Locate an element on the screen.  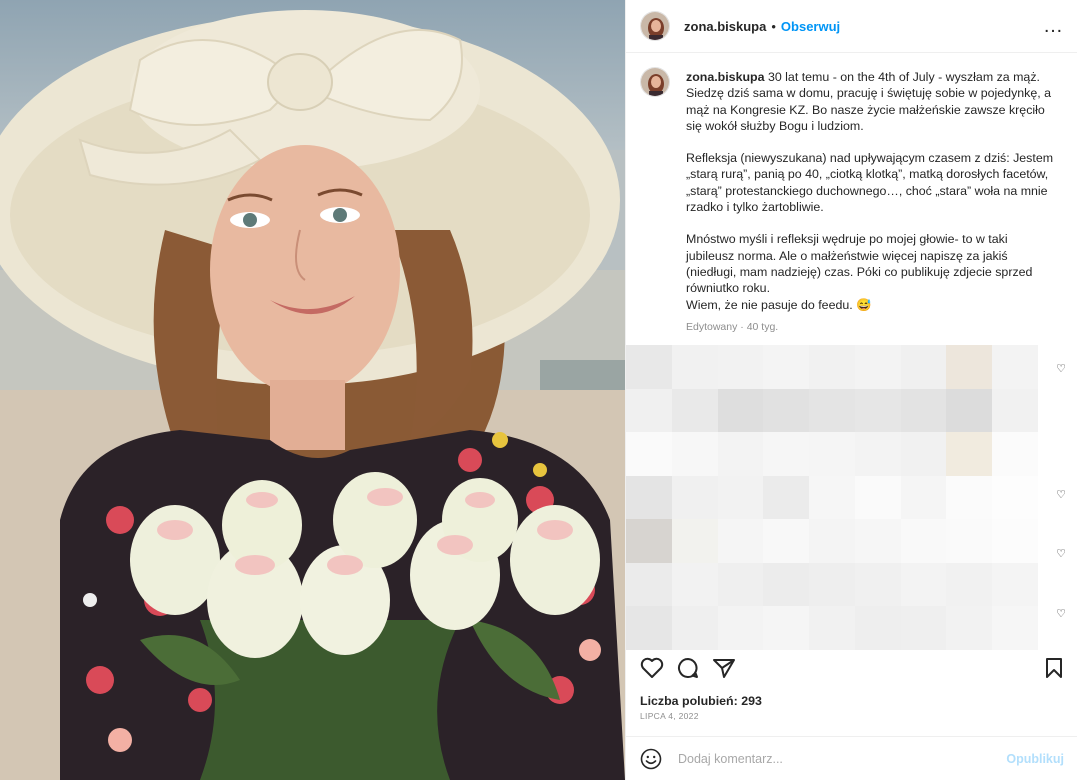
add-comment-bar: Opublikuj is located at coordinates (851, 758).